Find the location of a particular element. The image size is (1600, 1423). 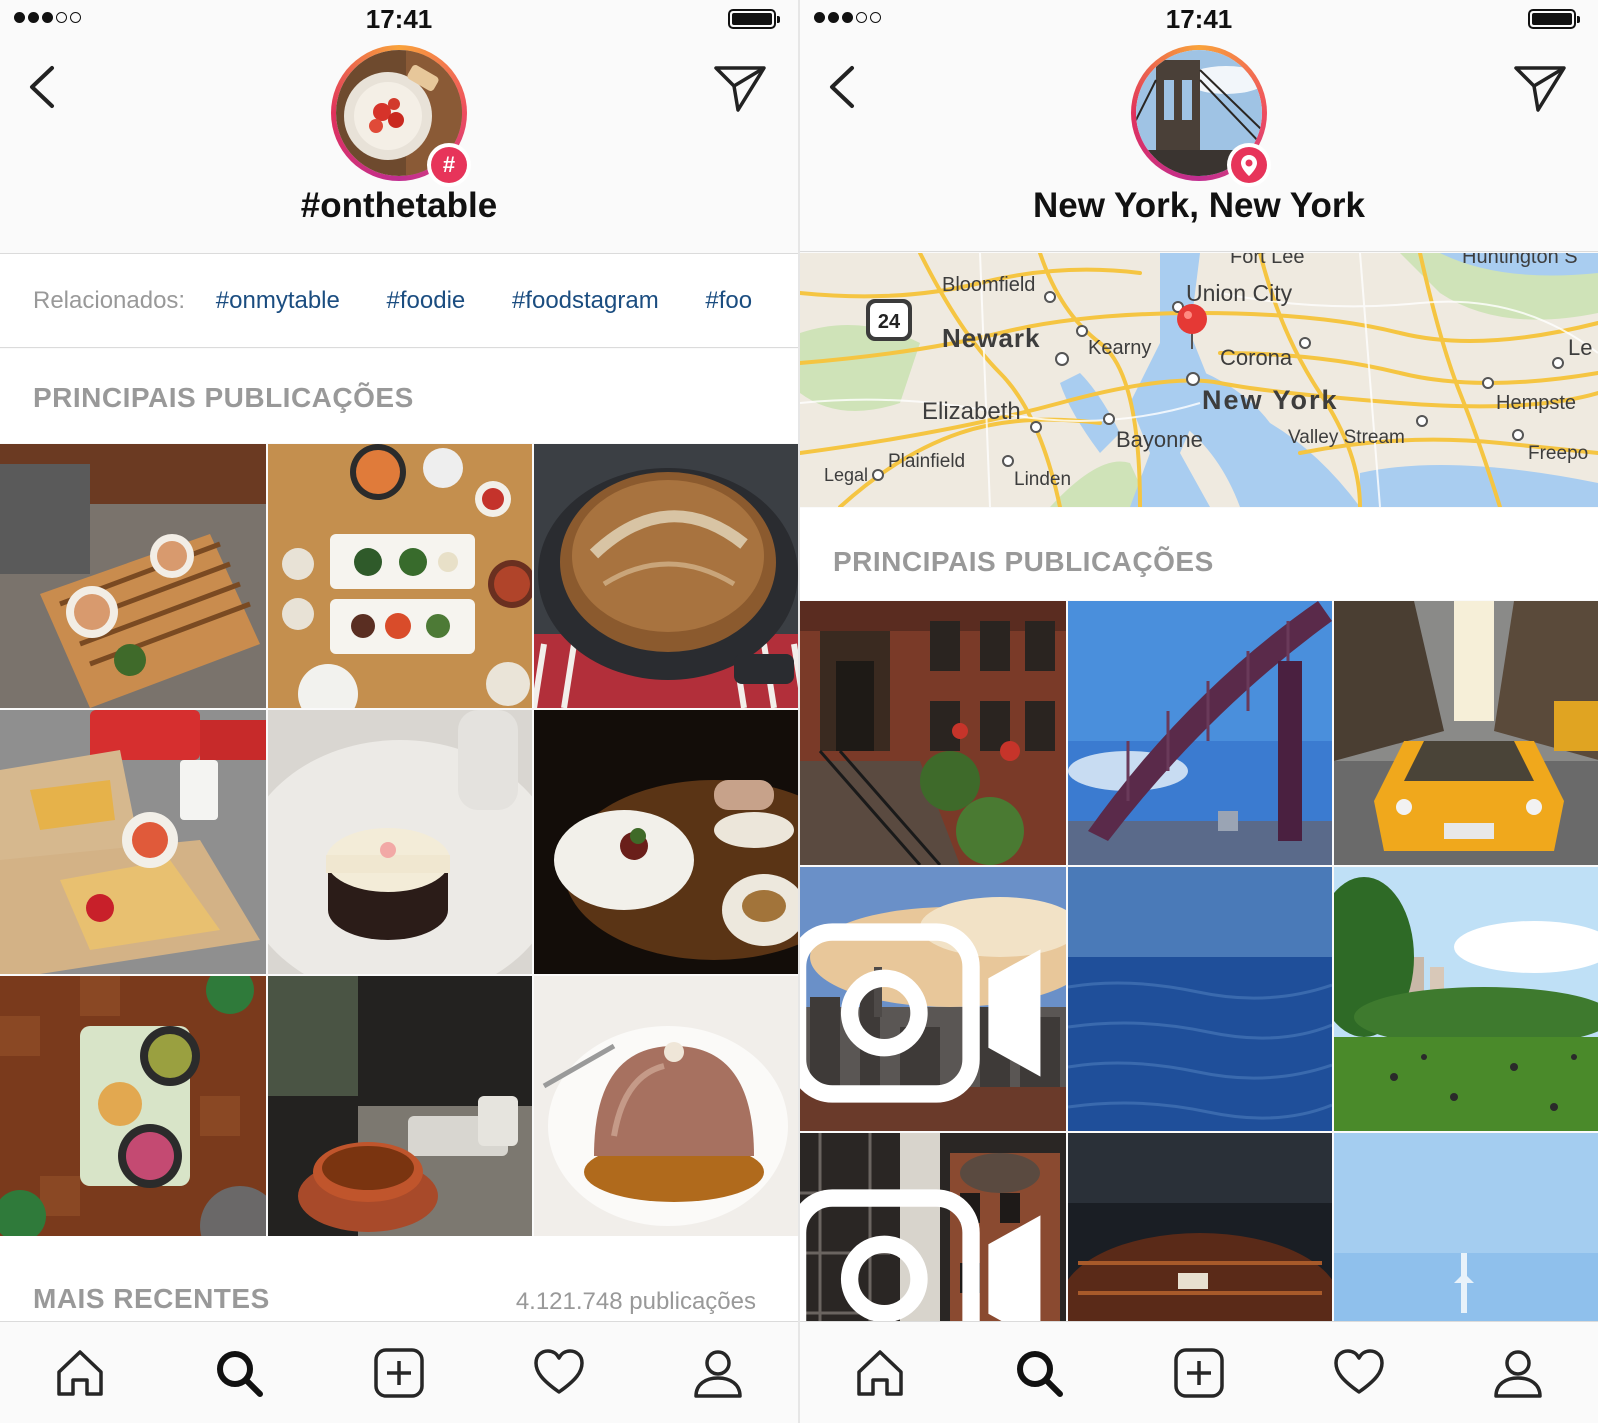

location-badge is located at coordinates (1249, 165).